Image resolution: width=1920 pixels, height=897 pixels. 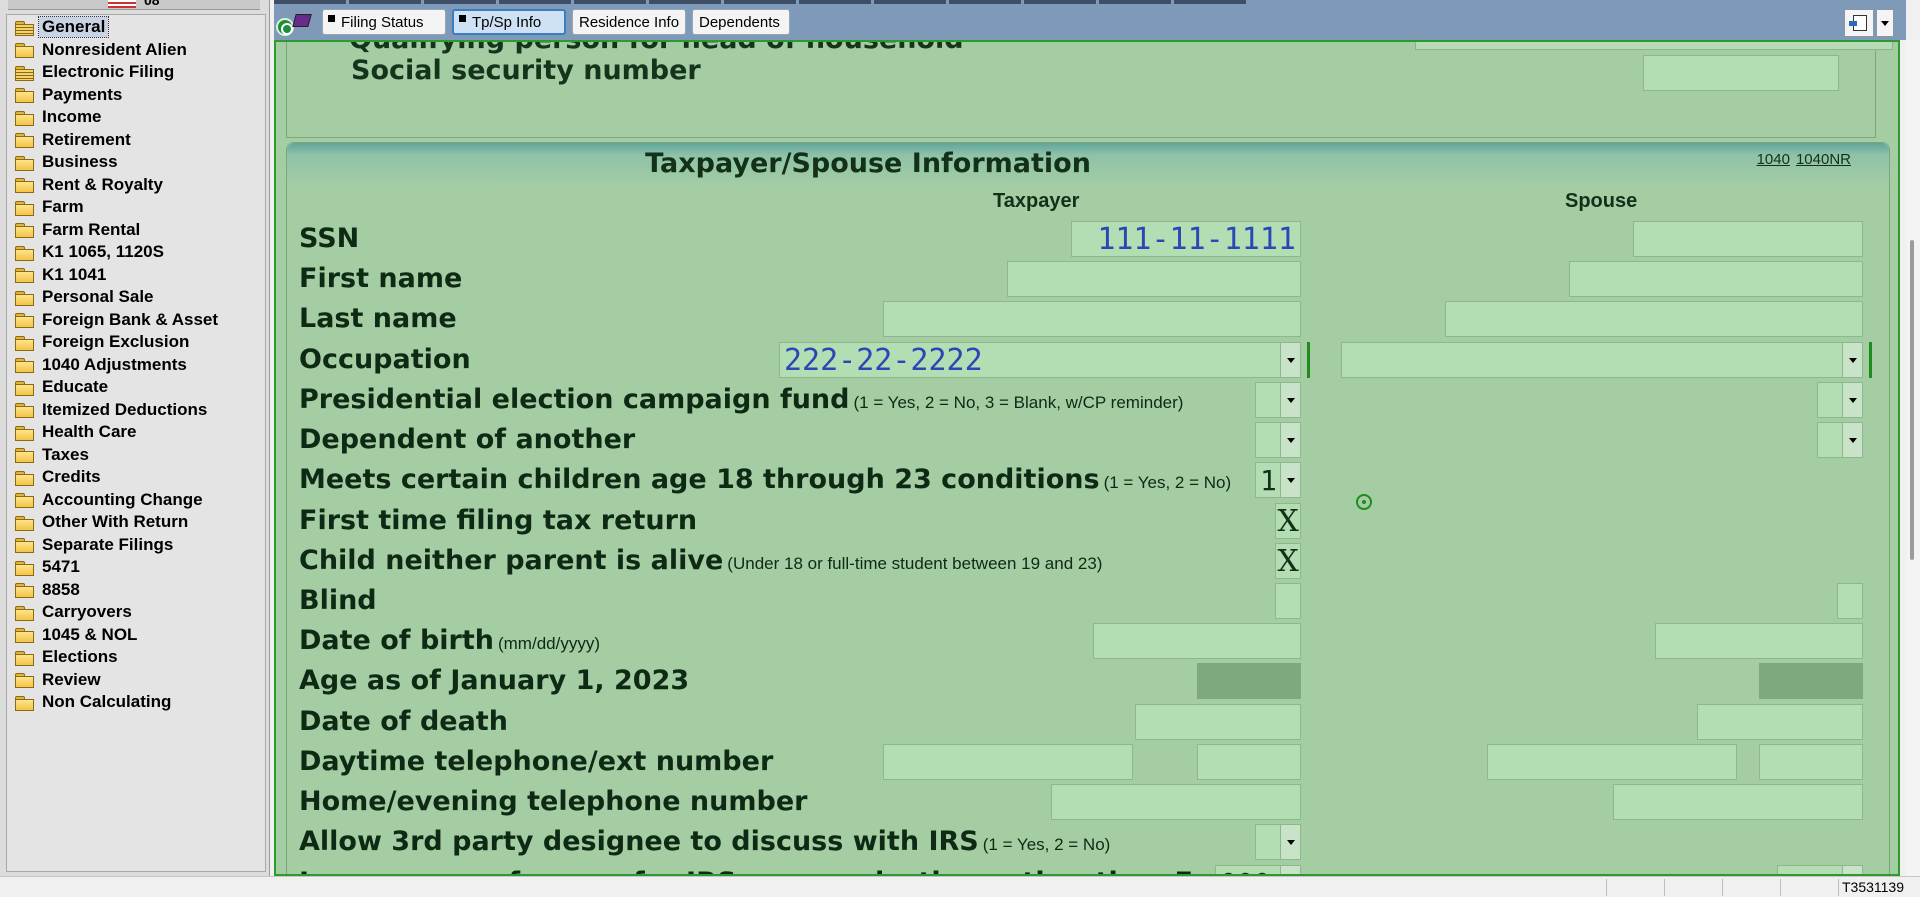 I want to click on sidebar-item-review: Review, so click(x=136, y=680).